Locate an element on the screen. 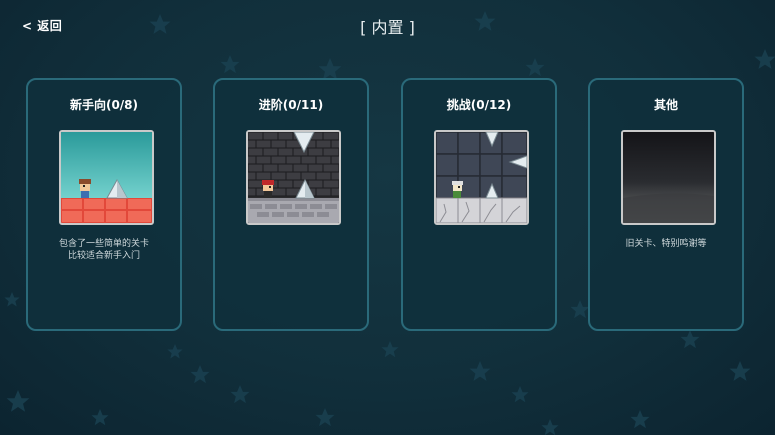 Image resolution: width=775 pixels, height=435 pixels. level-preview-advanced is located at coordinates (293, 177).